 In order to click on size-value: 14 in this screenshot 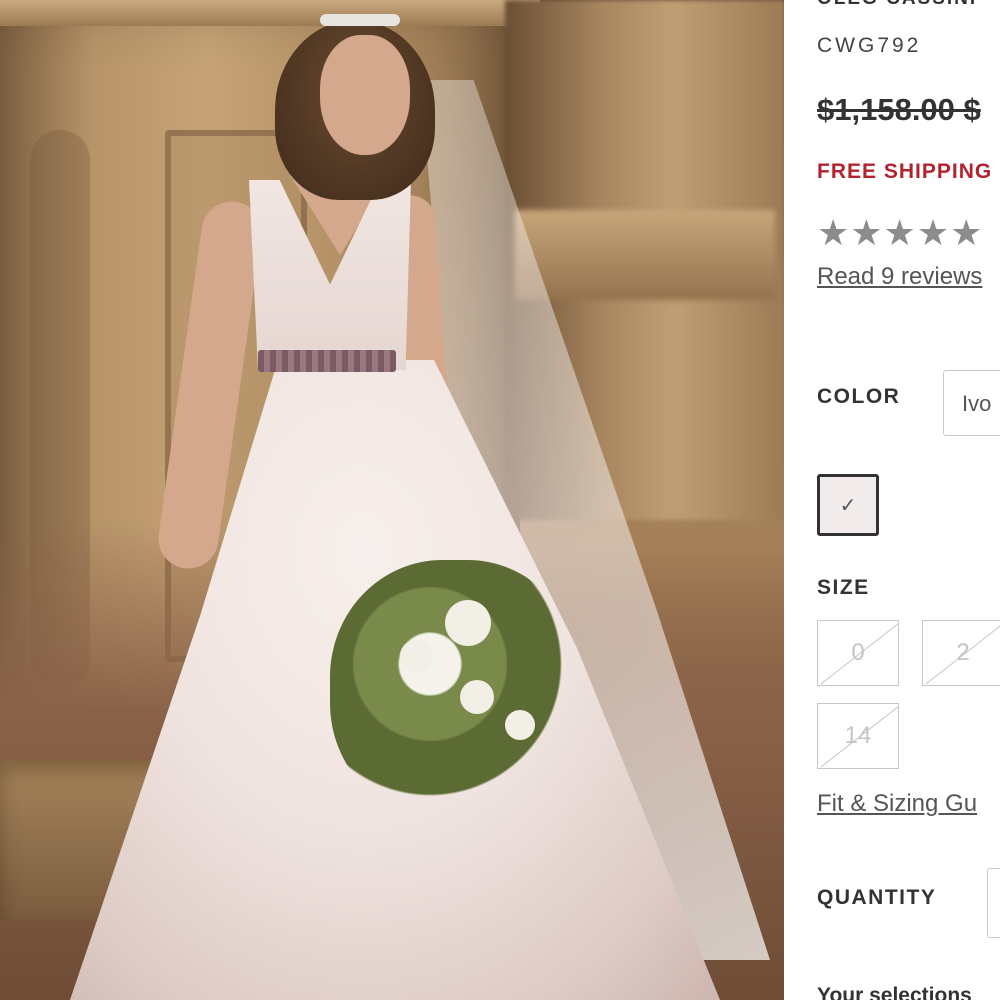, I will do `click(858, 735)`.